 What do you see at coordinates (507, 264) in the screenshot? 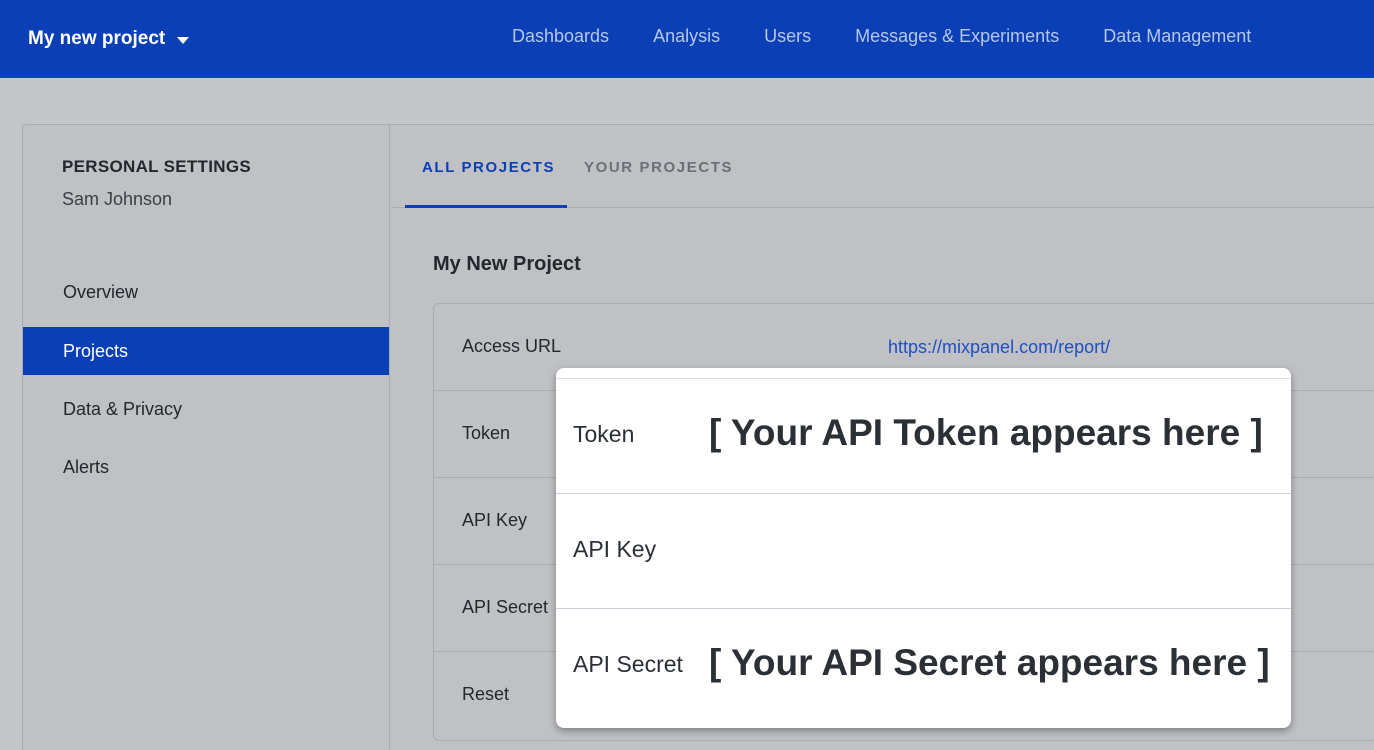
I see `project-title: My New Project` at bounding box center [507, 264].